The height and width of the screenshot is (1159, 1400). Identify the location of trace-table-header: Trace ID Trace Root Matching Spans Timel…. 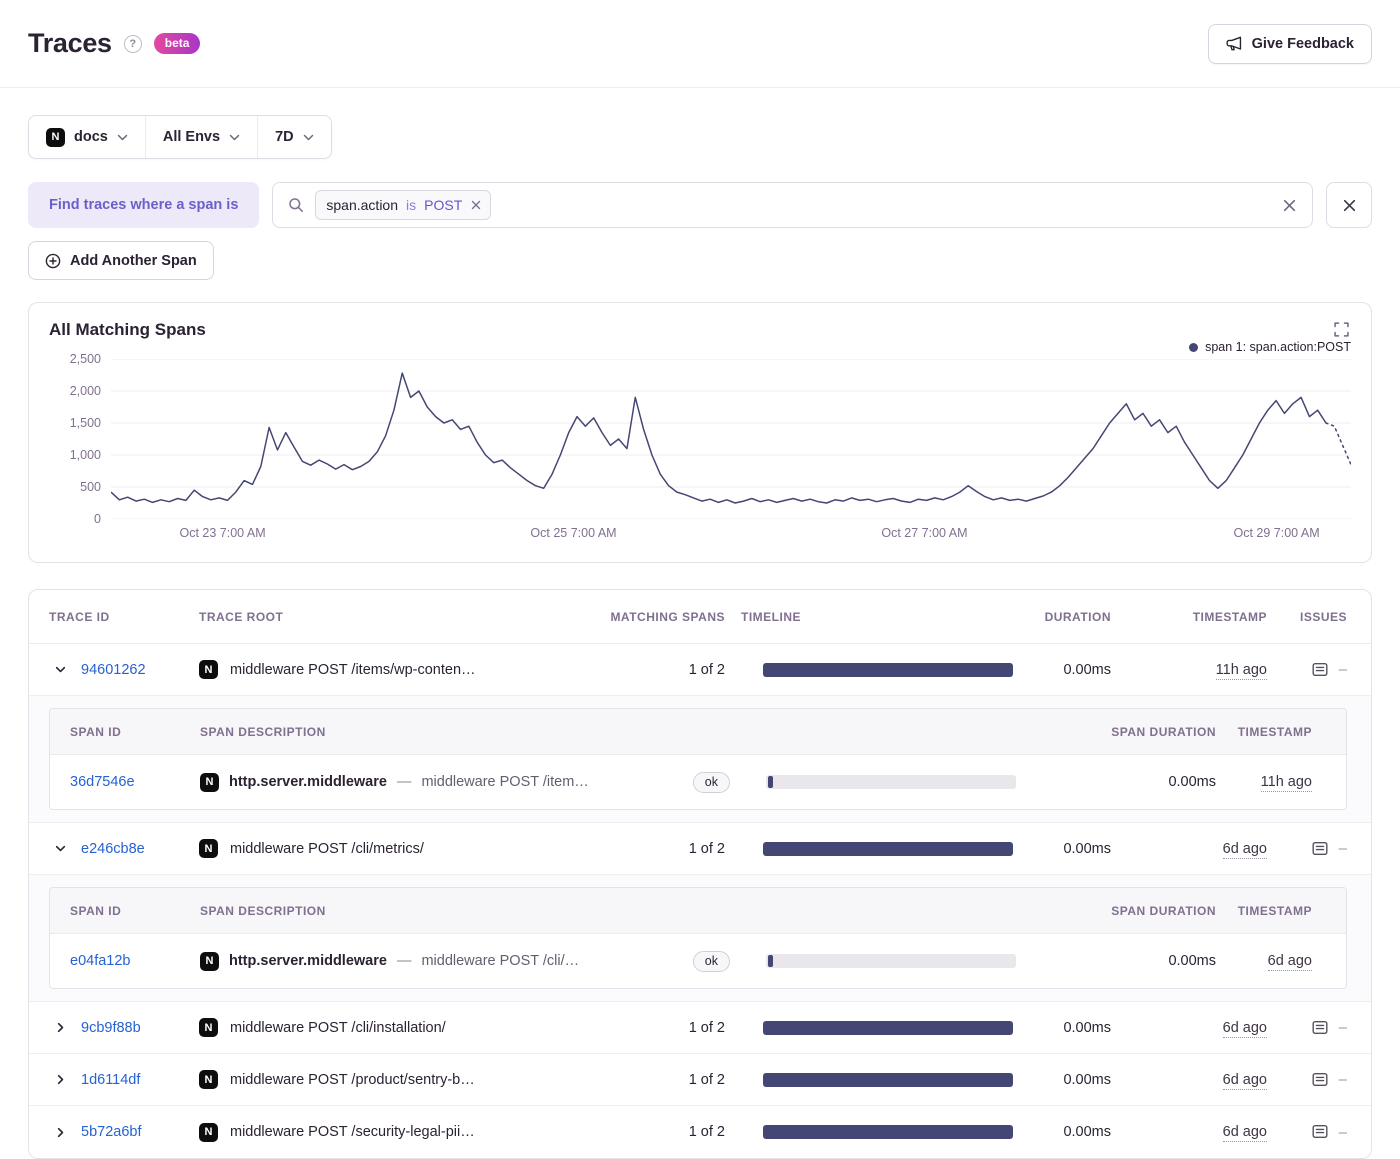
(700, 617).